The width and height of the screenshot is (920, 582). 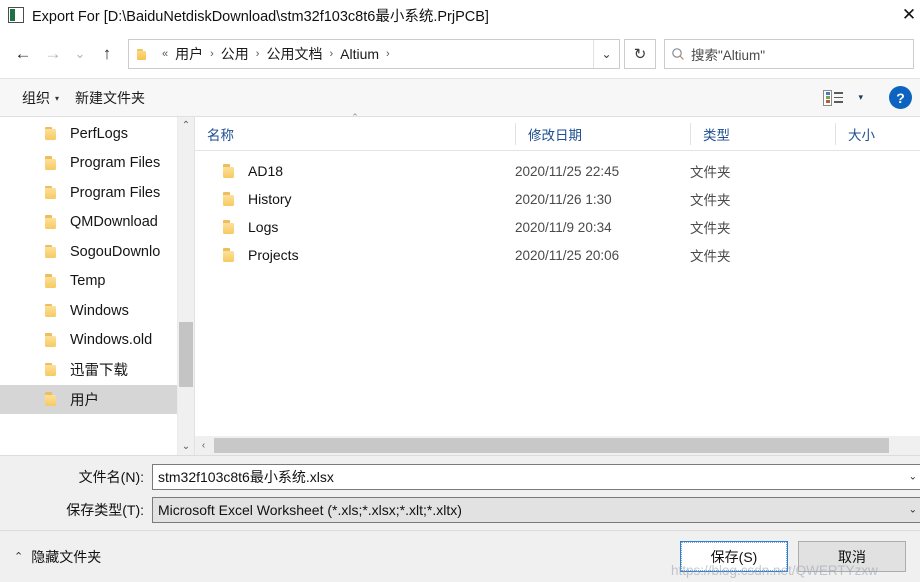 I want to click on filename-value: stm32f103c8t6最小系统.xlsx, so click(x=246, y=477).